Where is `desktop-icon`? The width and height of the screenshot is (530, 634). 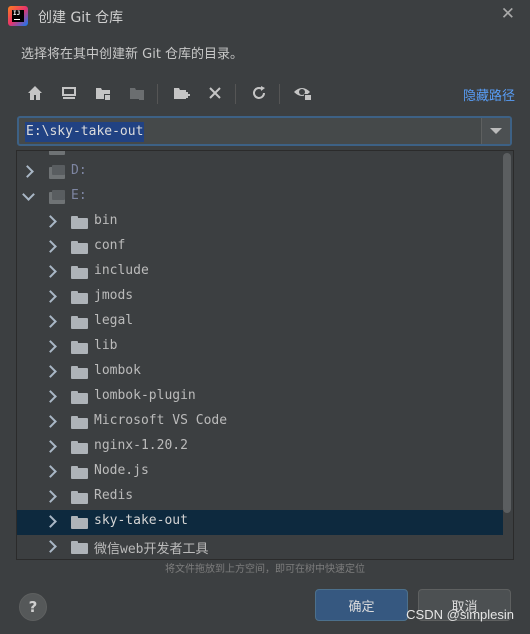 desktop-icon is located at coordinates (69, 93).